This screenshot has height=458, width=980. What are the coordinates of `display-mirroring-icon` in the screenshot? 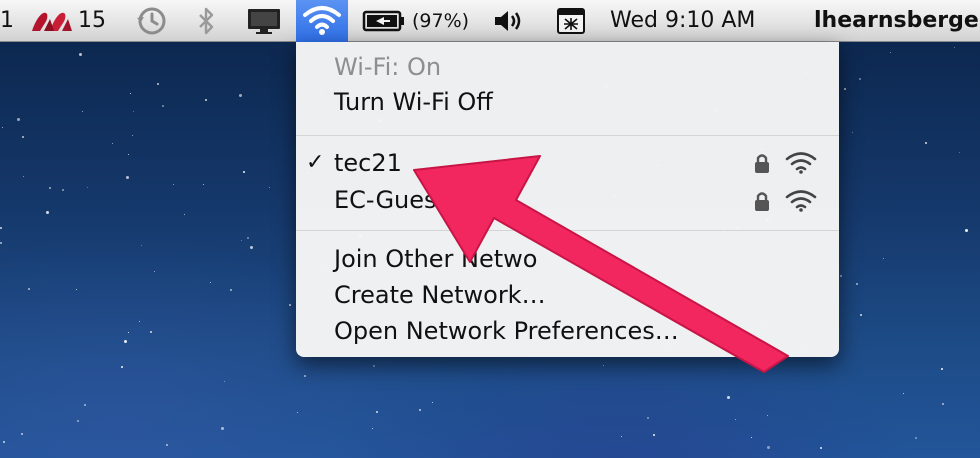 It's located at (264, 21).